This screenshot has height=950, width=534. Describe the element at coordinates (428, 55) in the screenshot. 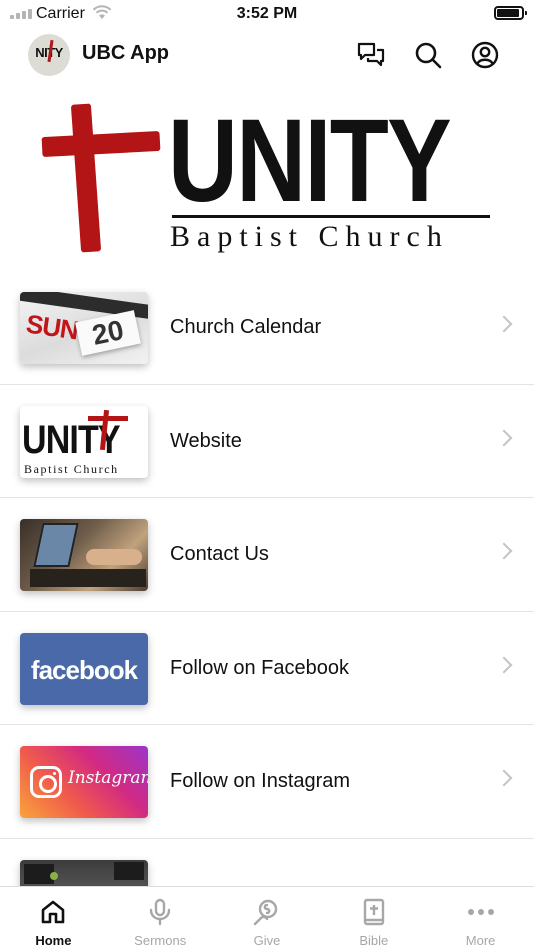

I see `search-icon` at that location.